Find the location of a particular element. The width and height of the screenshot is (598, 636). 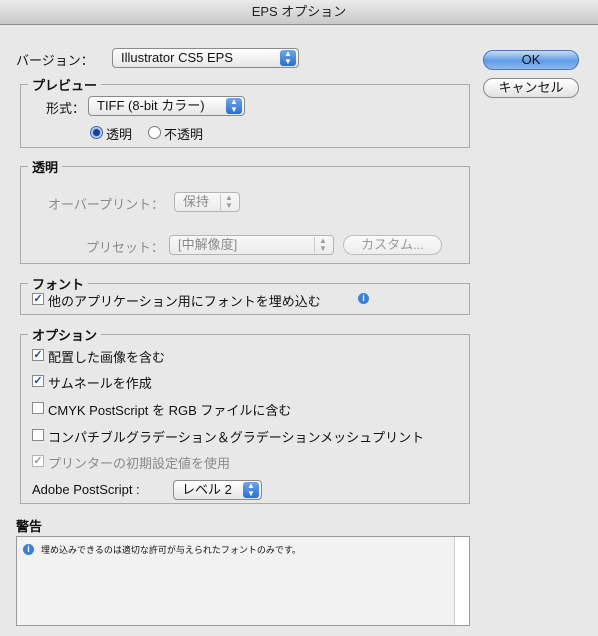

compatible-gradient-checkbox is located at coordinates (38, 435).